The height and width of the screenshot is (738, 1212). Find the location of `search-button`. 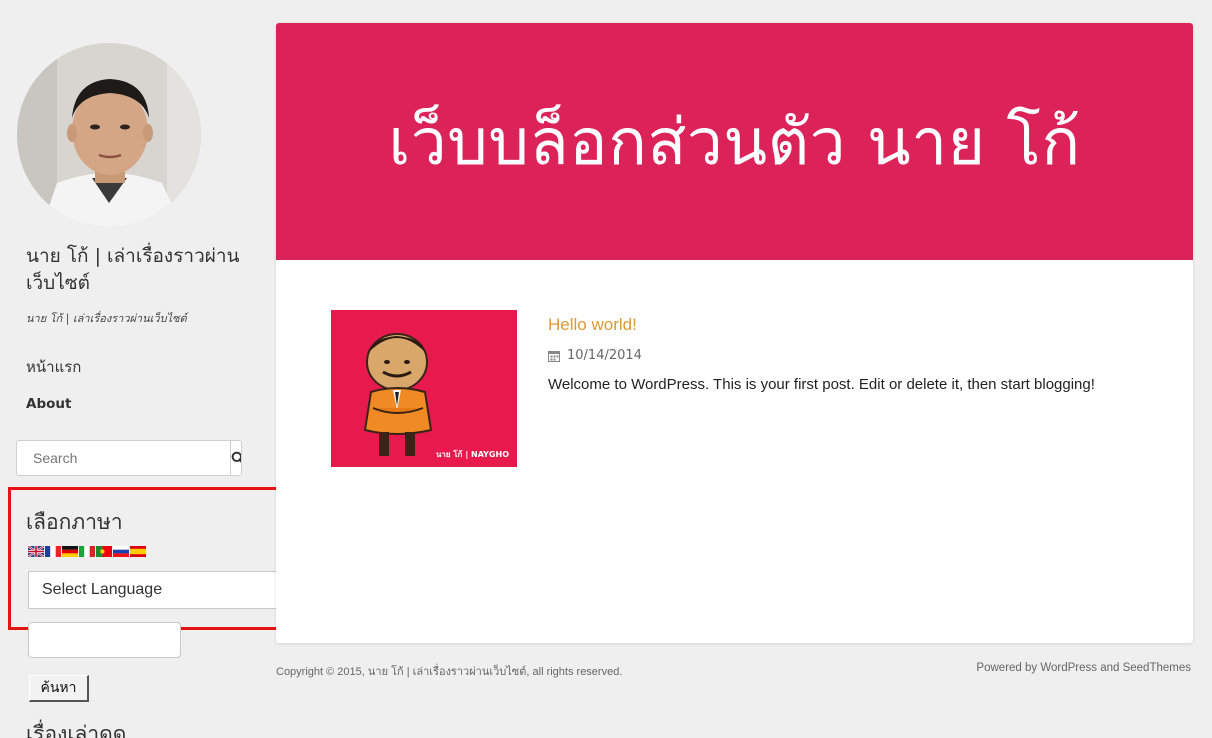

search-button is located at coordinates (235, 458).